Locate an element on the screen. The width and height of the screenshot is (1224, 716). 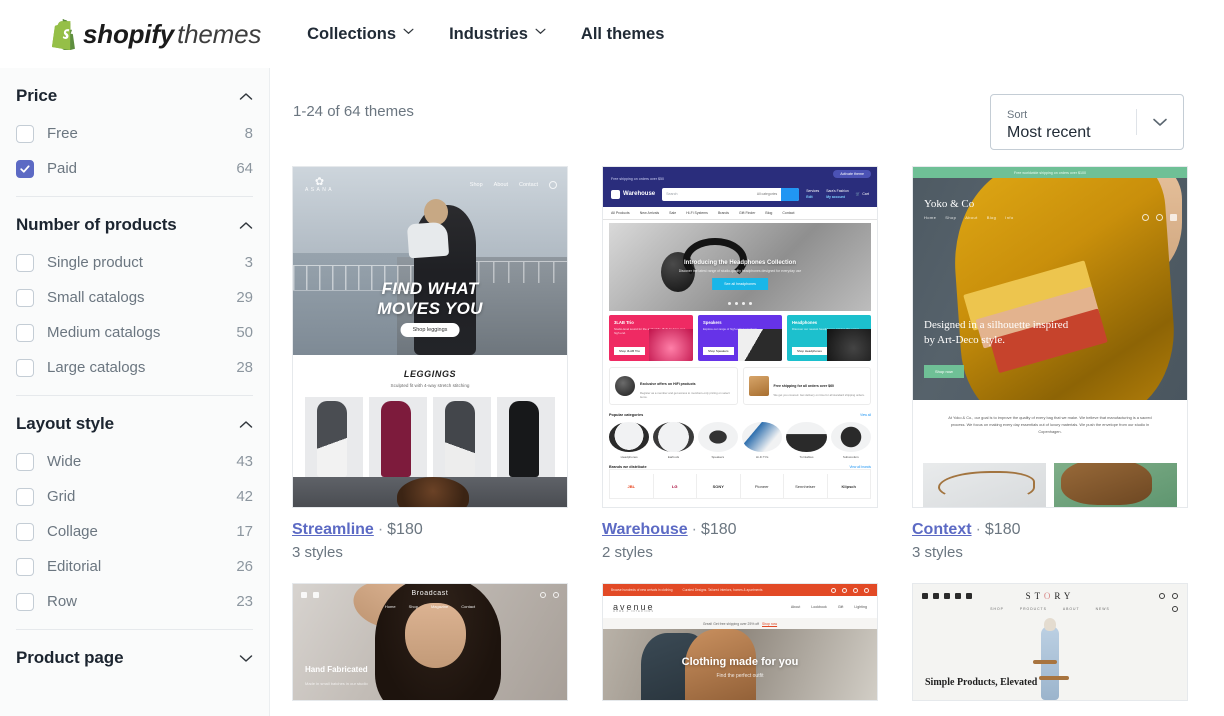
preview-footer-figure is located at coordinates (433, 492).